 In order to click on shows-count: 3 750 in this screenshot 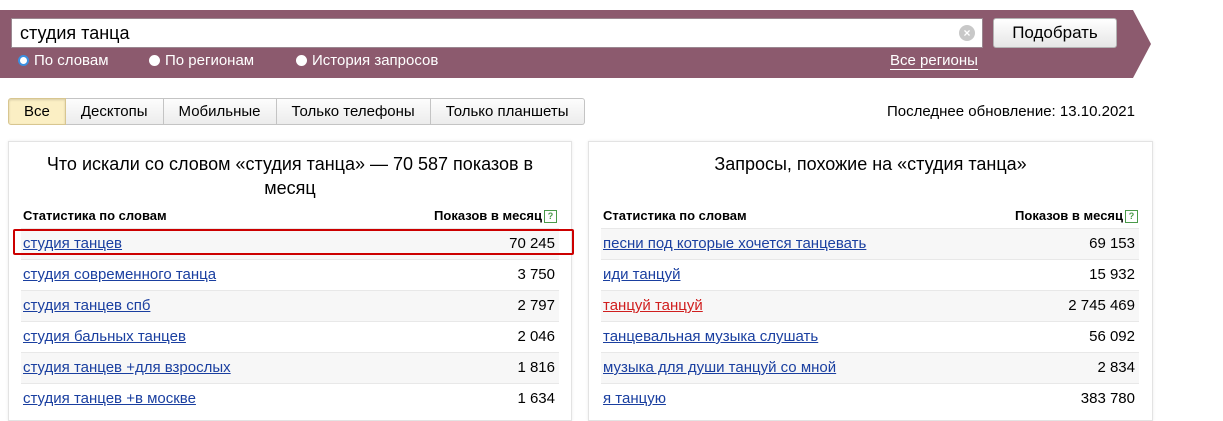, I will do `click(536, 274)`.